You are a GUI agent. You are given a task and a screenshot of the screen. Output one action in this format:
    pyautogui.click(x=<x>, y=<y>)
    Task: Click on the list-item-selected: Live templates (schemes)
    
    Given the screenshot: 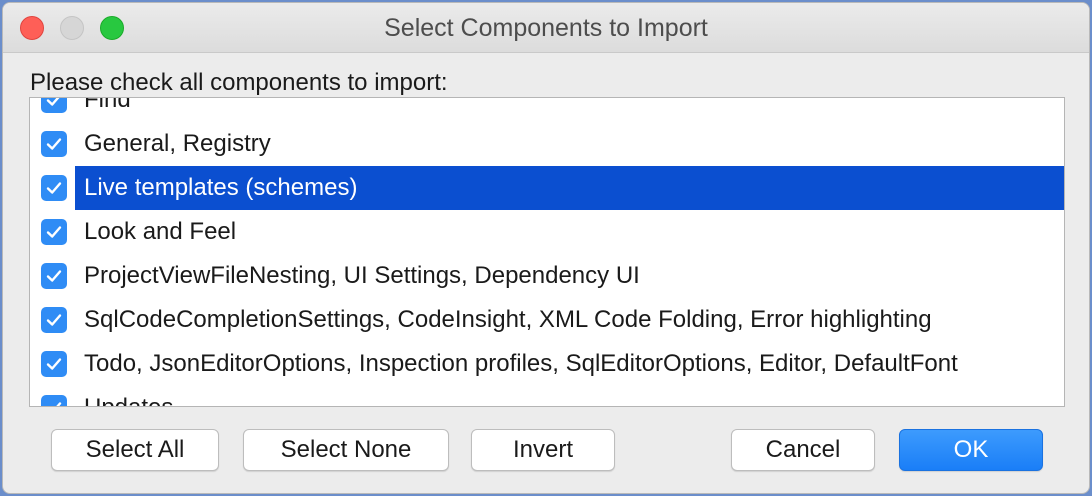 What is the action you would take?
    pyautogui.click(x=547, y=188)
    